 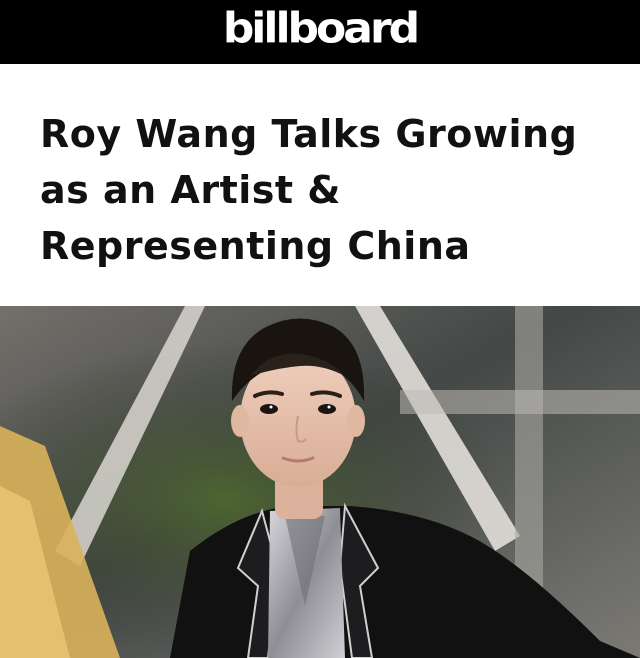 I want to click on site-header: billboard, so click(x=320, y=32).